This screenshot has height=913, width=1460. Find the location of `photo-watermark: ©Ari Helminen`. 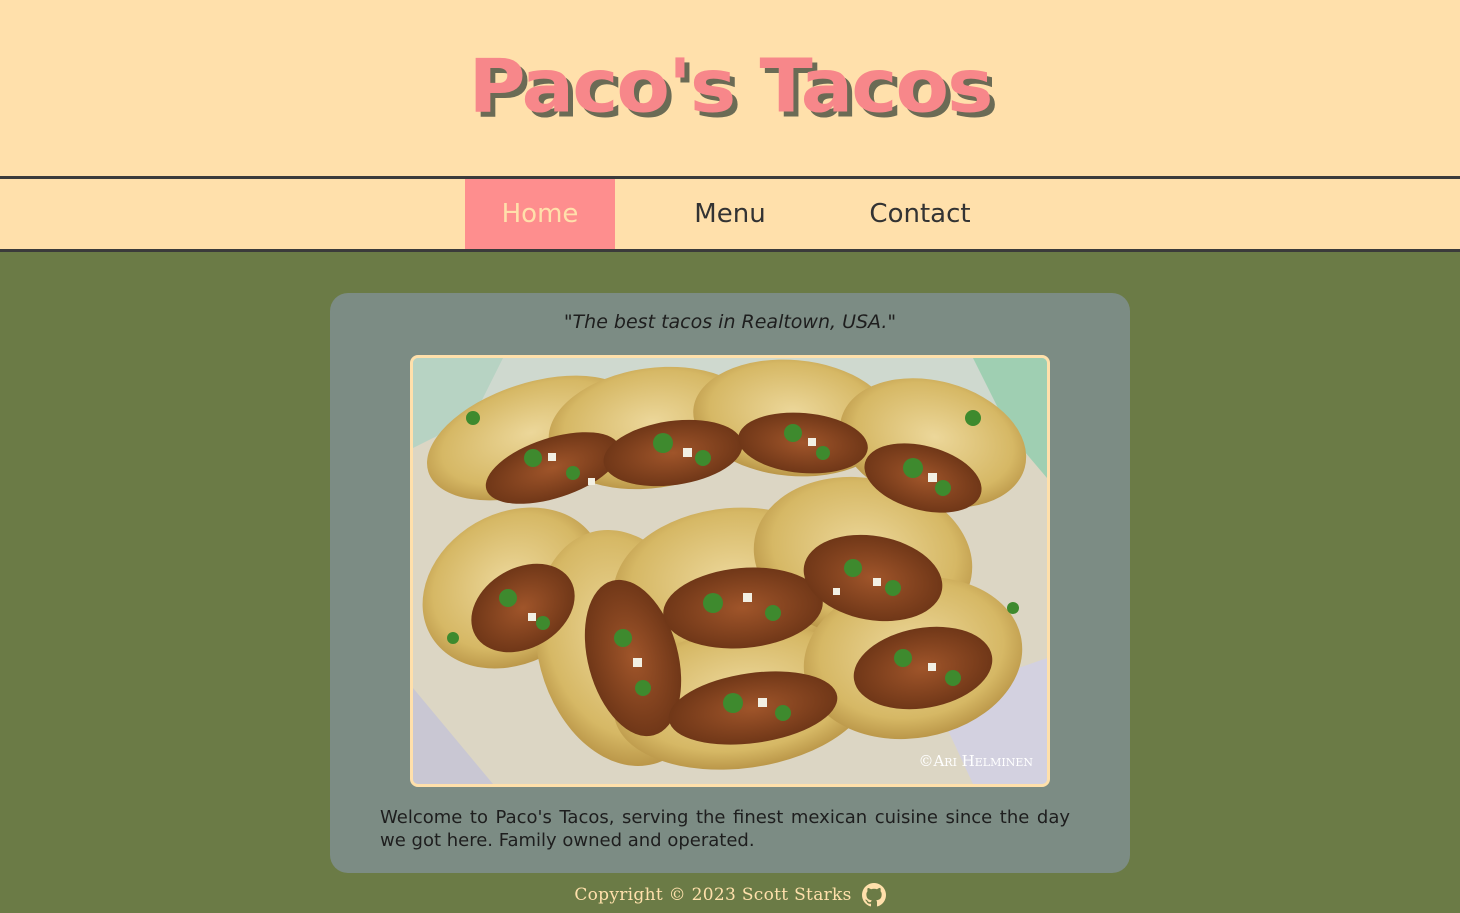

photo-watermark: ©Ari Helminen is located at coordinates (975, 761).